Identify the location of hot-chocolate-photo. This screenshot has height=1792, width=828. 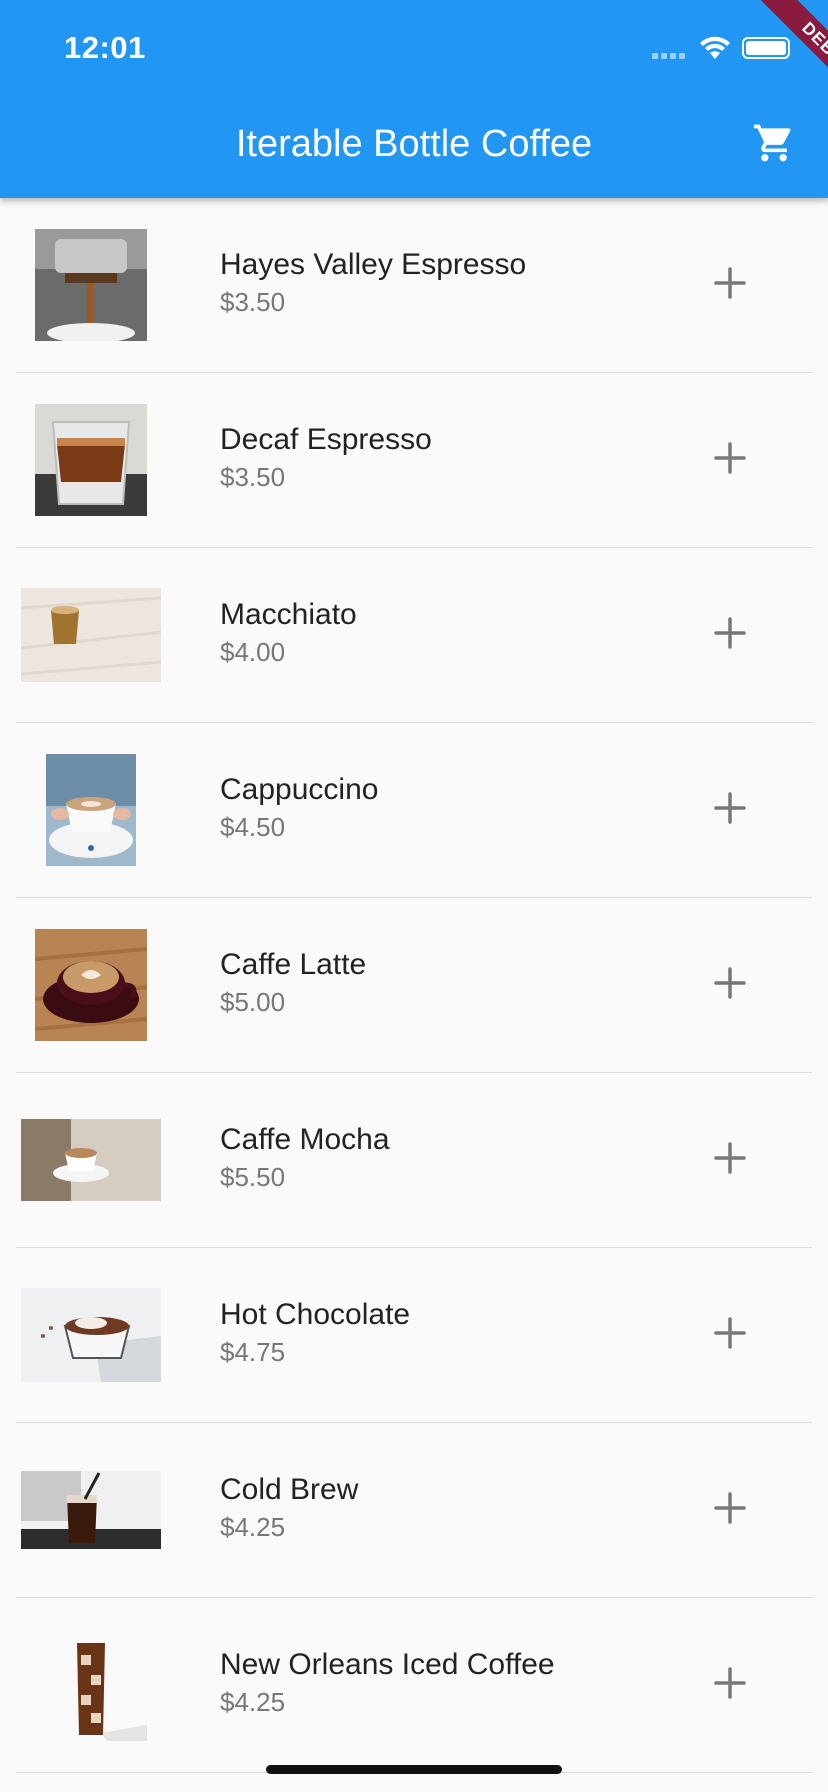
(91, 1335).